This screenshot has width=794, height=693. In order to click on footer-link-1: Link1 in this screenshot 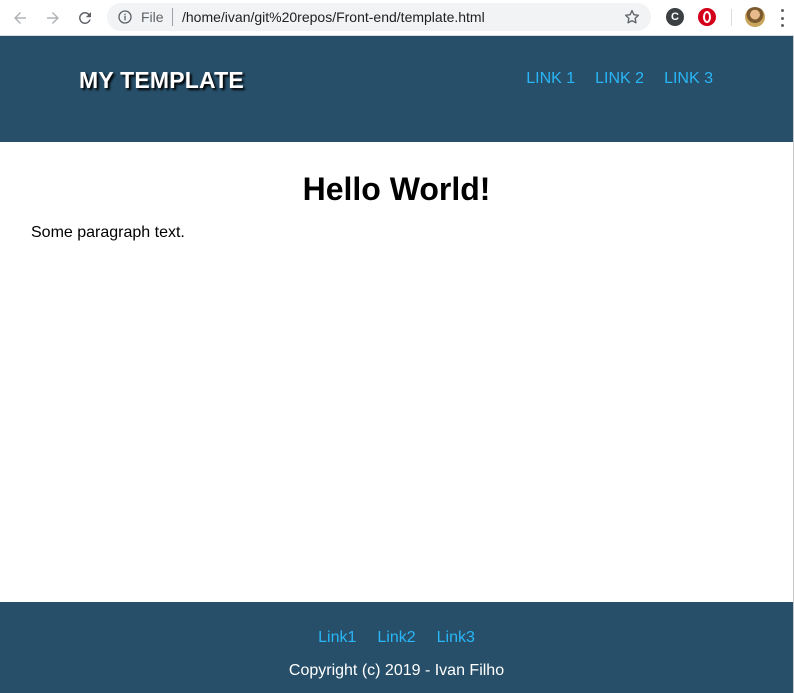, I will do `click(337, 638)`.